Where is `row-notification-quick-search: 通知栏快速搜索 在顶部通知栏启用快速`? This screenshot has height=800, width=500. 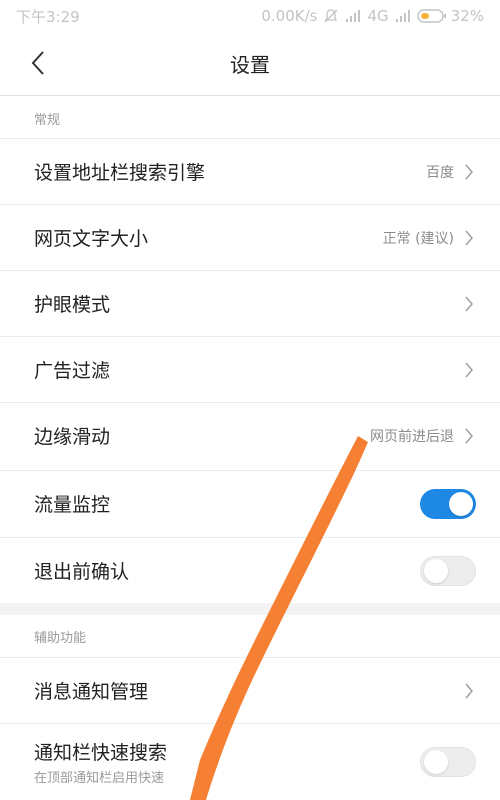 row-notification-quick-search: 通知栏快速搜索 在顶部通知栏启用快速 is located at coordinates (250, 761).